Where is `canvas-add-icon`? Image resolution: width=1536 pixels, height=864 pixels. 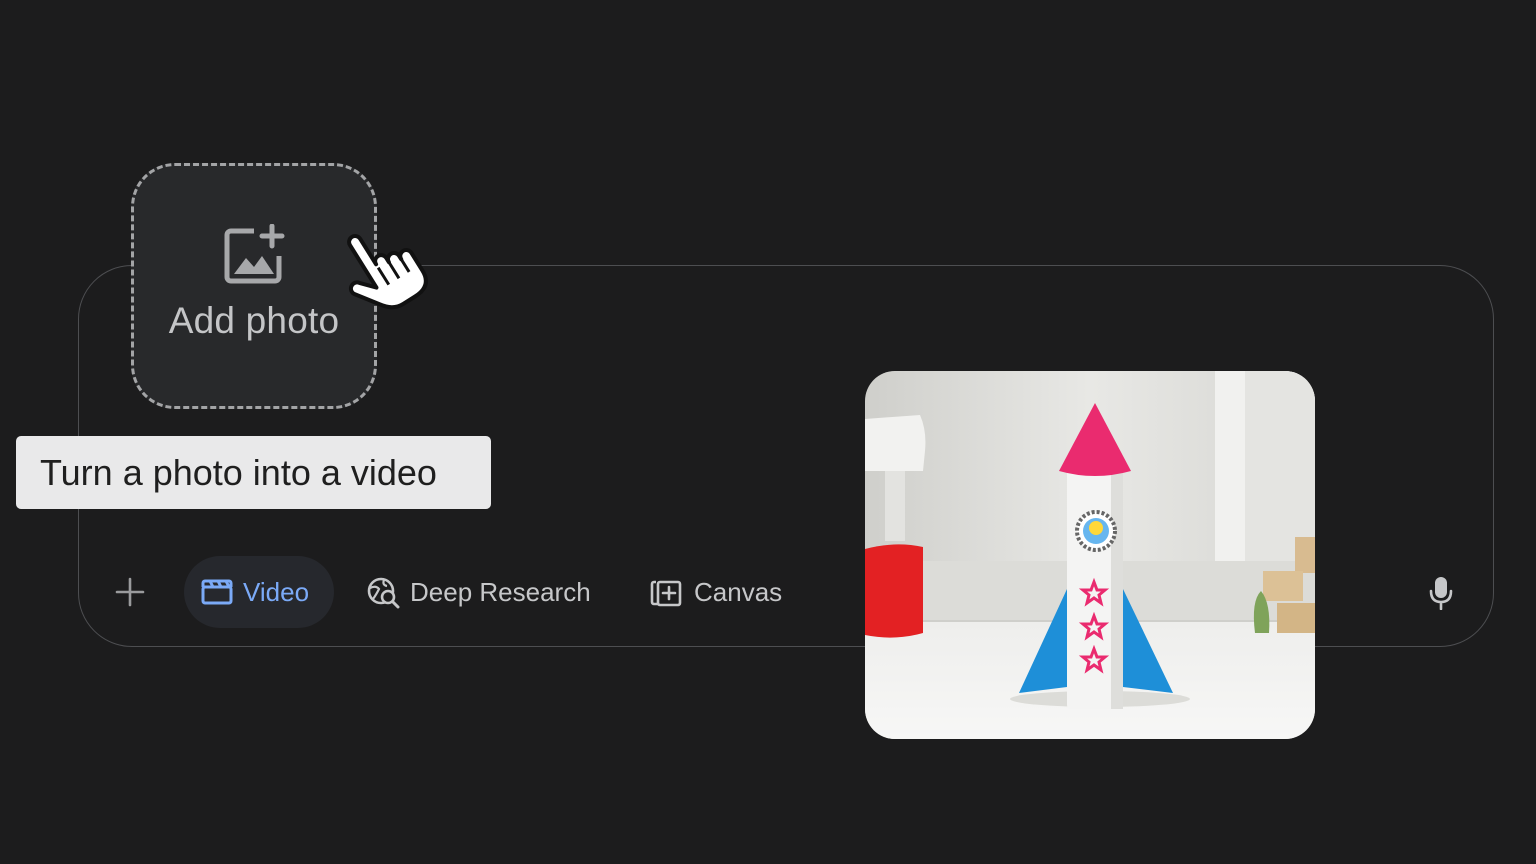
canvas-add-icon is located at coordinates (666, 593).